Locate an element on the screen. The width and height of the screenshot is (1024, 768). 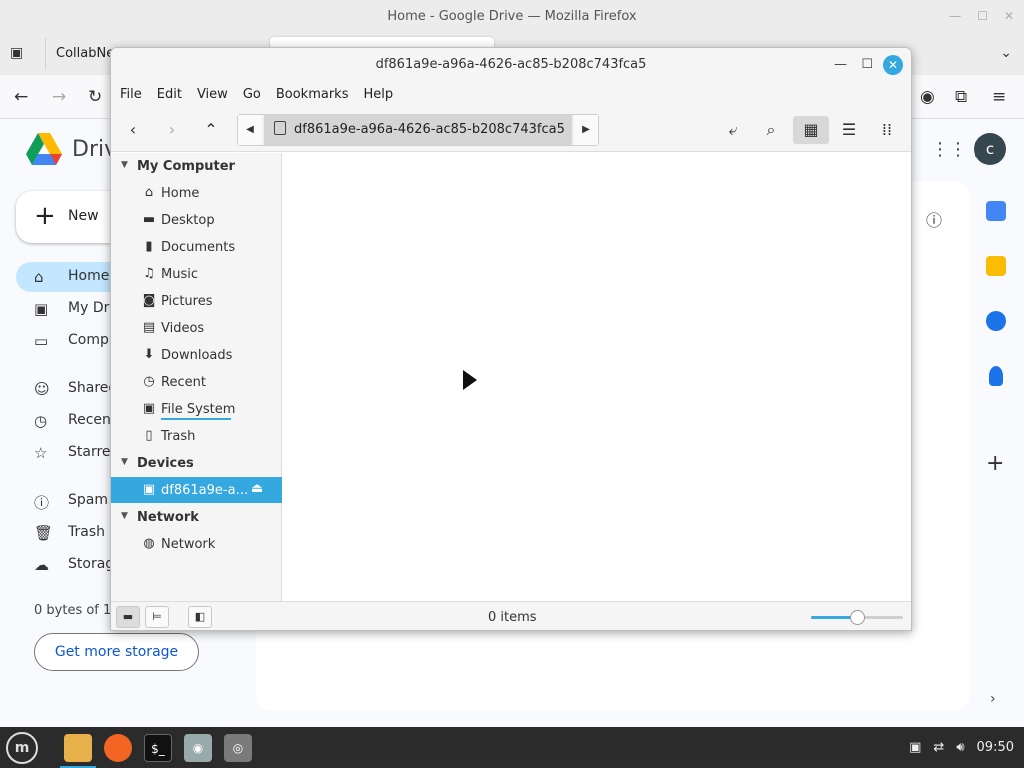
sidebar-item-videos: ▤ Videos is located at coordinates (196, 328).